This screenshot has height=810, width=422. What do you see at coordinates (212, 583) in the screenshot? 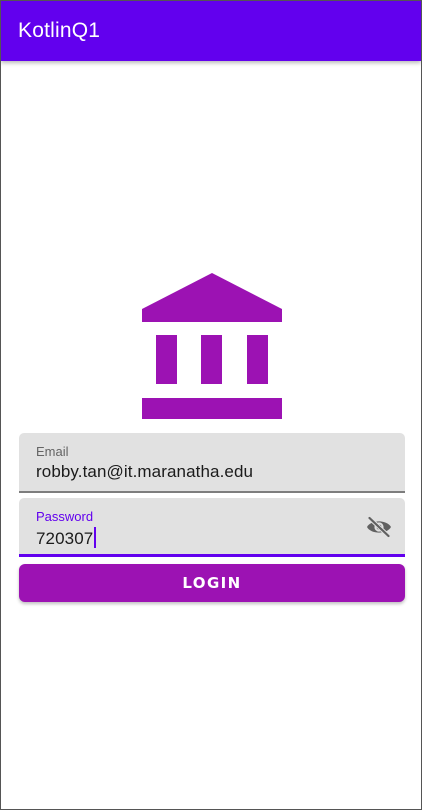
I see `login-button: LOGIN` at bounding box center [212, 583].